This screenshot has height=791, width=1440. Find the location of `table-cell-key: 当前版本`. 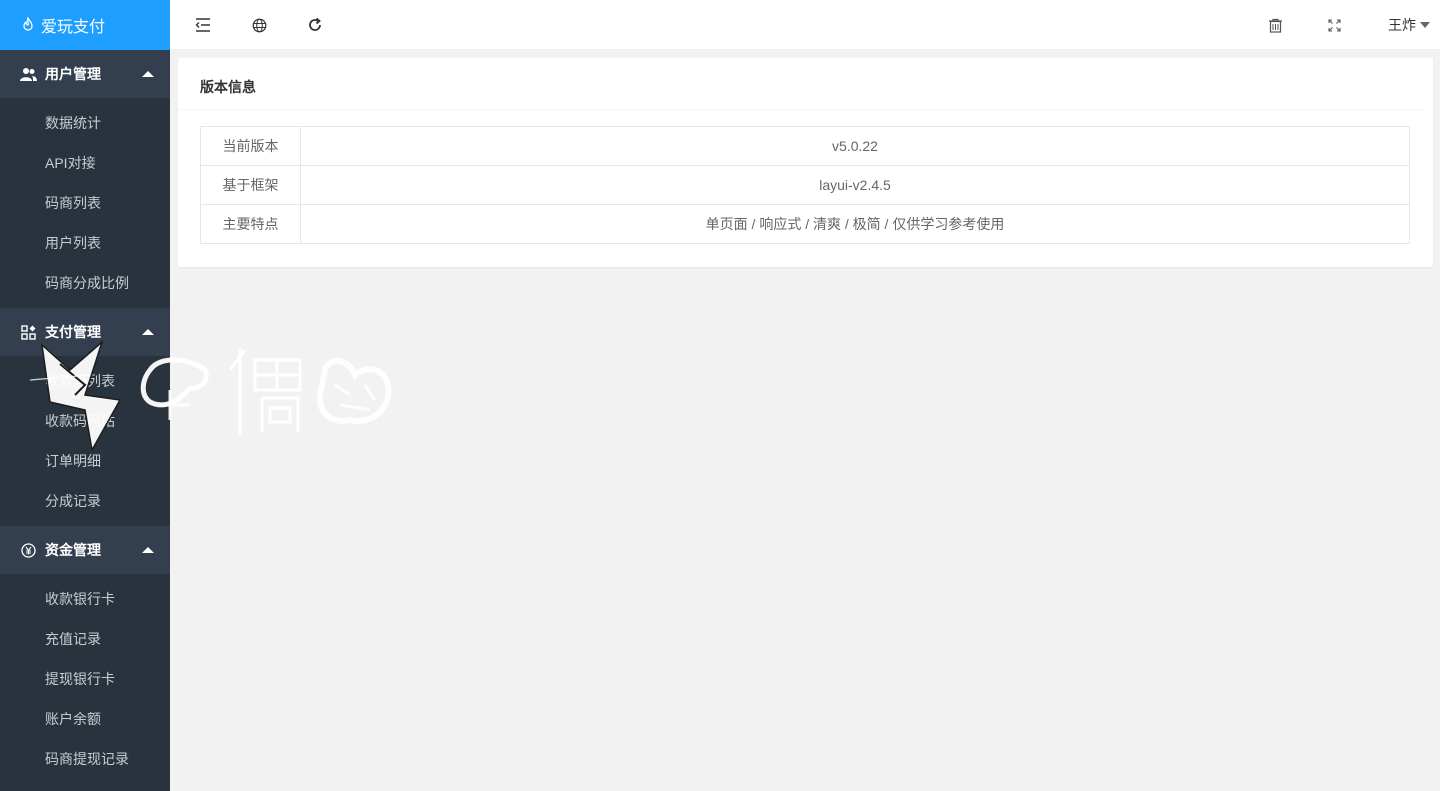

table-cell-key: 当前版本 is located at coordinates (250, 146).